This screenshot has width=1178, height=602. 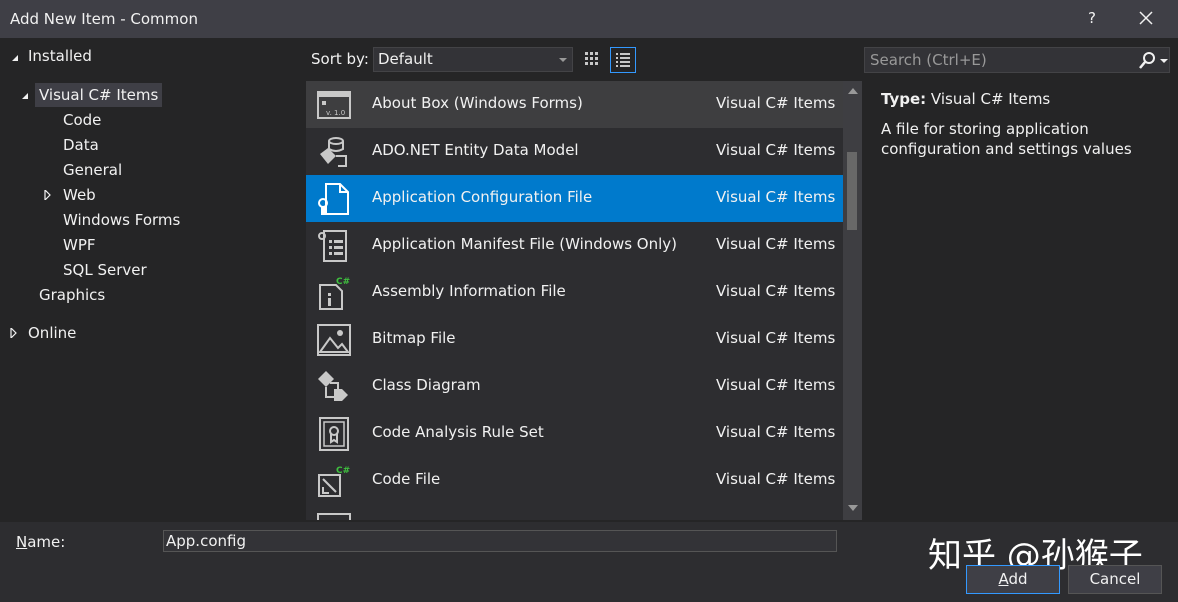 I want to click on rule-set-icon, so click(x=334, y=434).